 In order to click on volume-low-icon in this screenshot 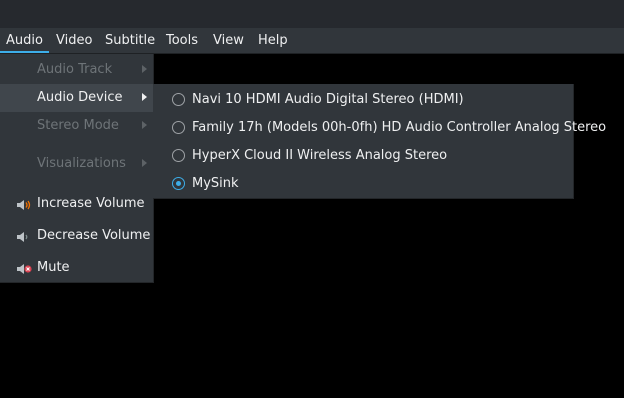, I will do `click(22, 237)`.